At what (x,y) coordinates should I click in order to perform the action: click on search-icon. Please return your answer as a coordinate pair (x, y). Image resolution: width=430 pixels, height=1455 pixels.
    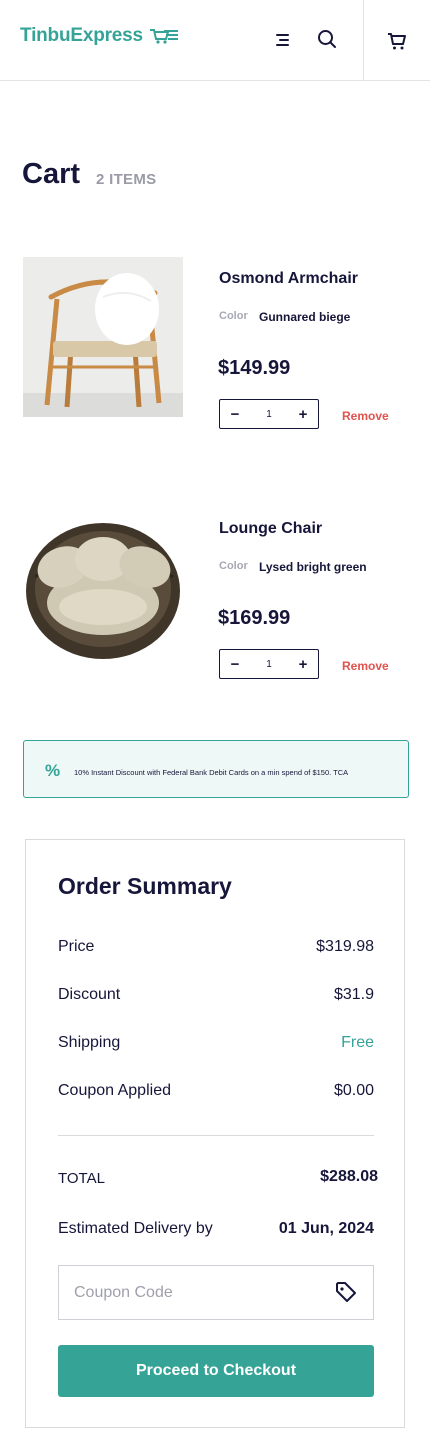
    Looking at the image, I should click on (327, 39).